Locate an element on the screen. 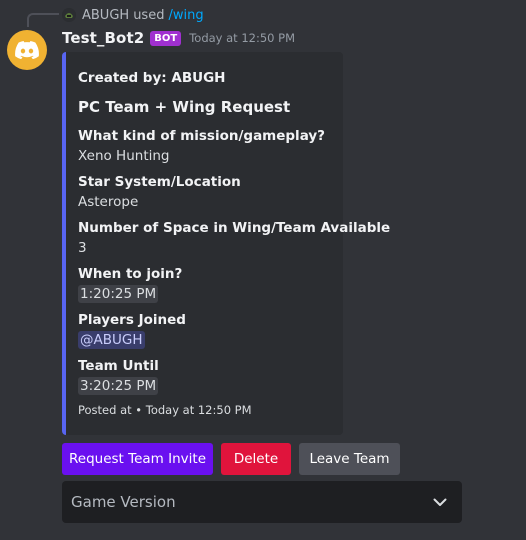 The width and height of the screenshot is (526, 540). game-version-select: Game Version is located at coordinates (262, 502).